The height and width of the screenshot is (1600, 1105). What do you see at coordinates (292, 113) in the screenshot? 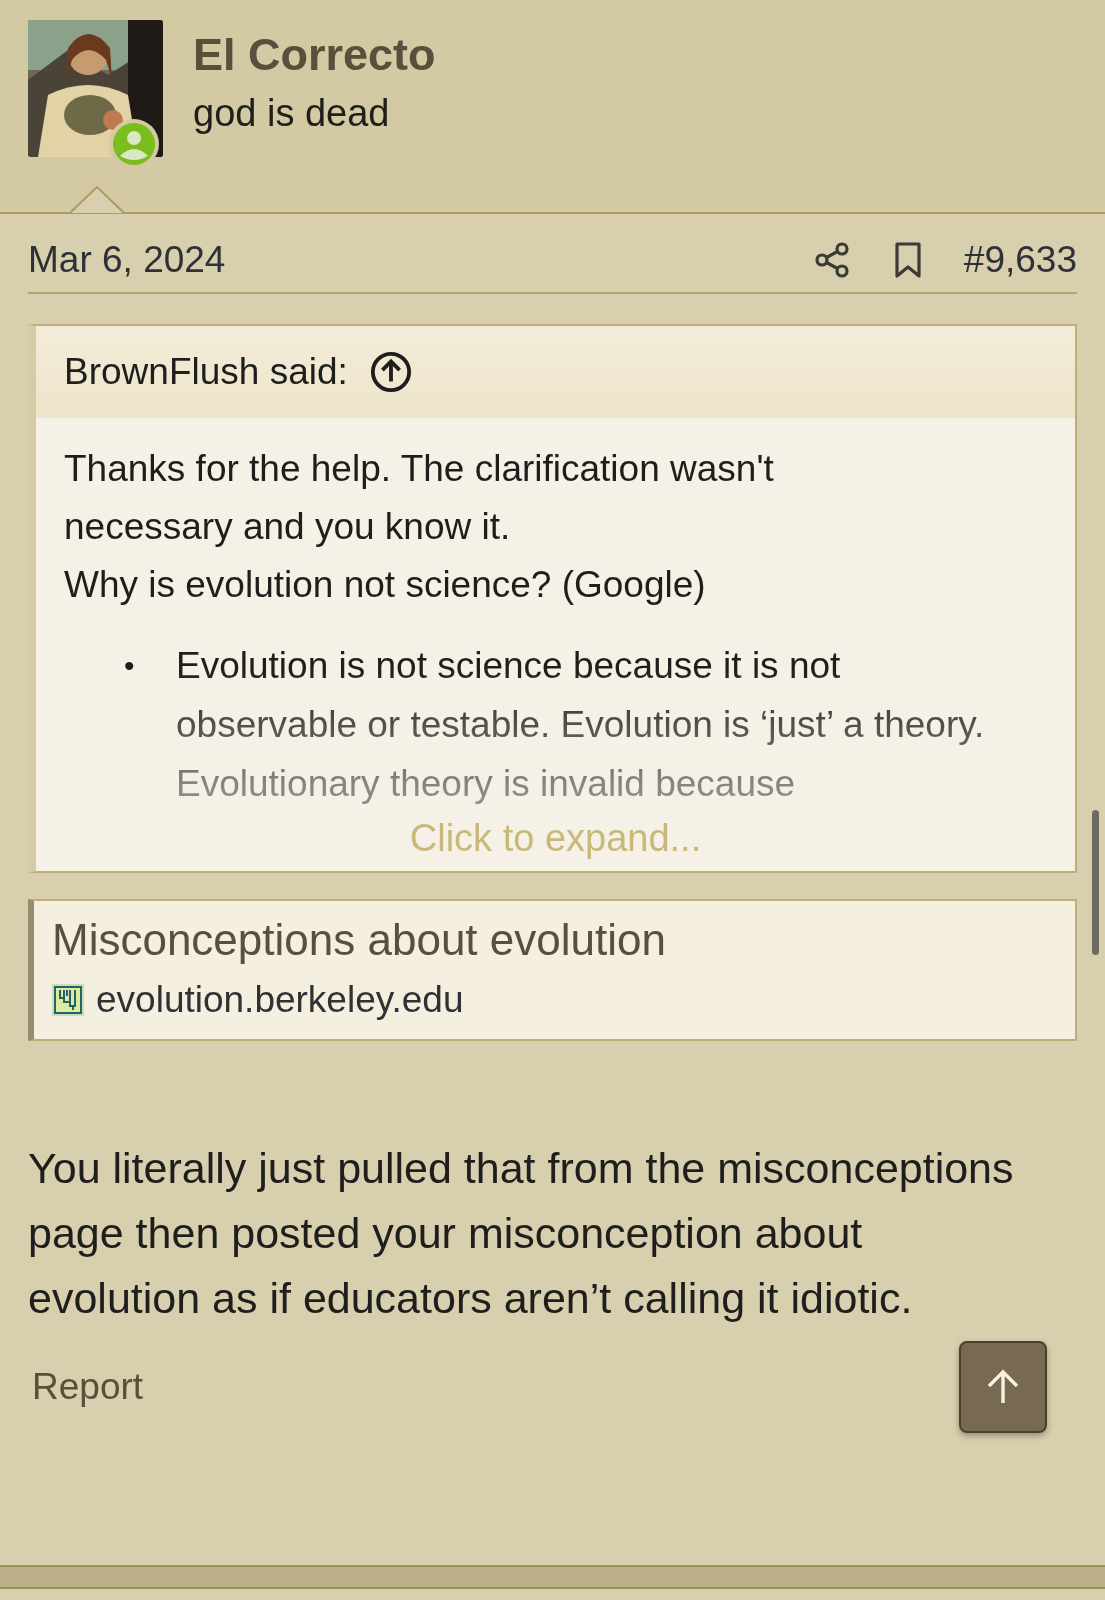
I see `user-title: god is dead` at bounding box center [292, 113].